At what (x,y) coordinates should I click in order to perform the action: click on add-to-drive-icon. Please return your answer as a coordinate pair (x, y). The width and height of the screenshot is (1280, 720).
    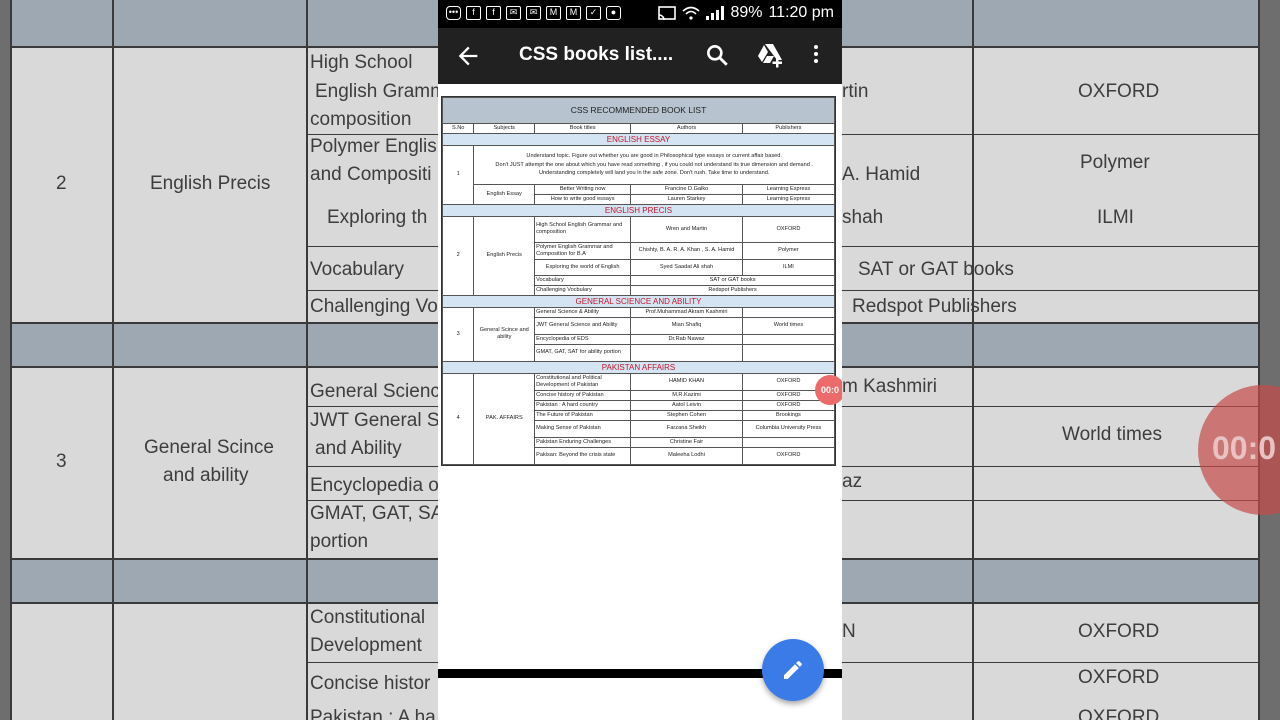
    Looking at the image, I should click on (770, 55).